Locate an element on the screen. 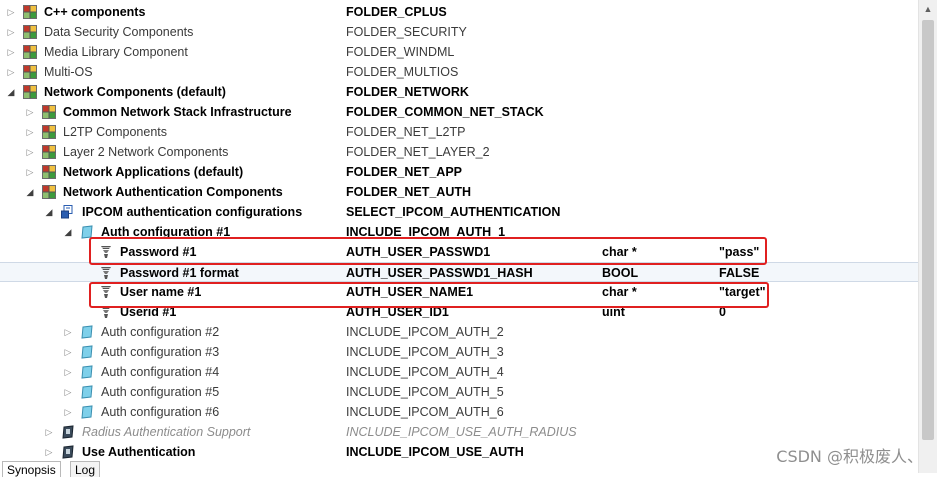 Image resolution: width=937 pixels, height=478 pixels. row-label: Media Library Component is located at coordinates (116, 52).